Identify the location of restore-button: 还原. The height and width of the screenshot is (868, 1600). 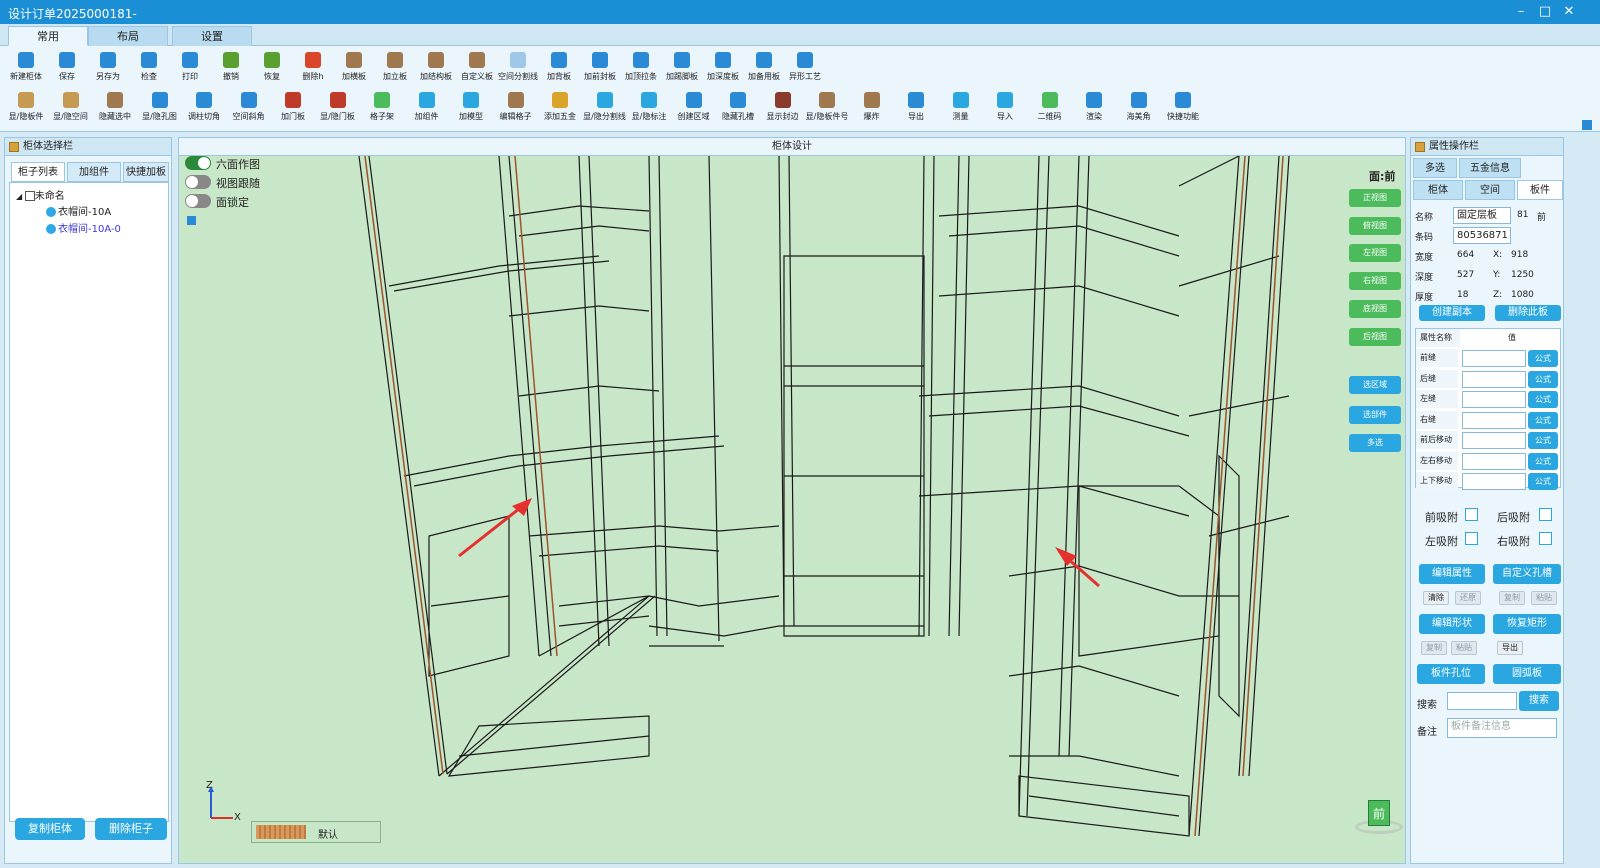
(1468, 598).